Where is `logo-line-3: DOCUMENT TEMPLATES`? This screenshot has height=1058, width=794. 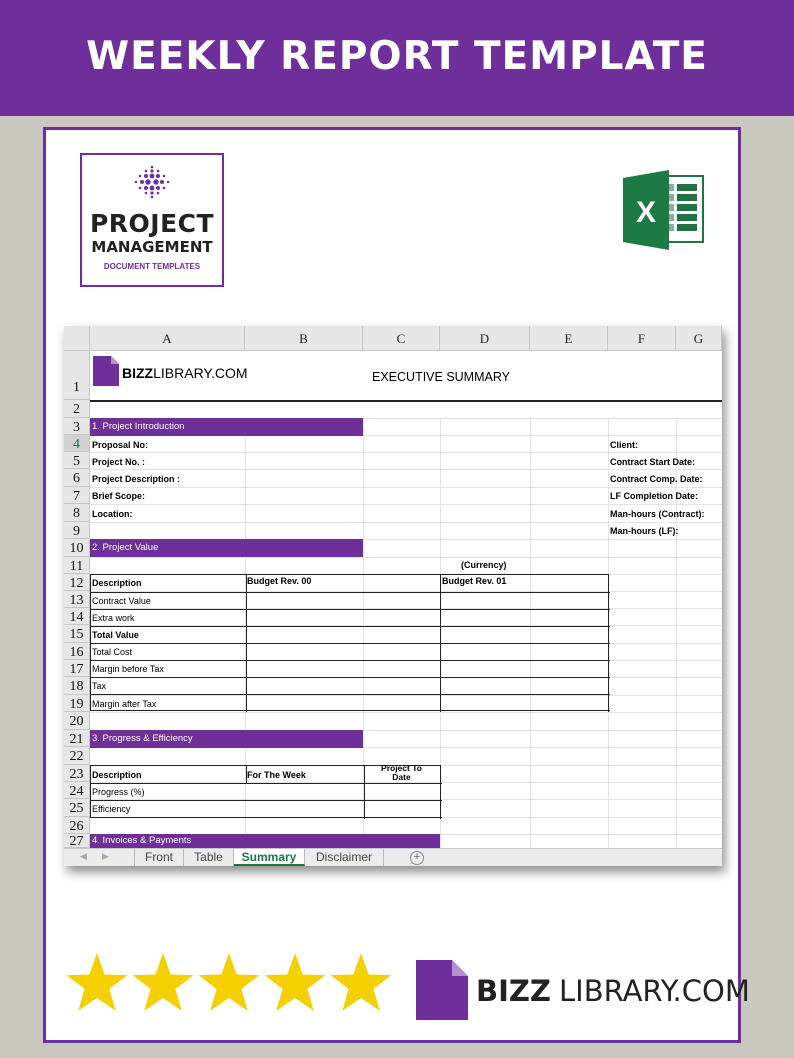
logo-line-3: DOCUMENT TEMPLATES is located at coordinates (152, 266).